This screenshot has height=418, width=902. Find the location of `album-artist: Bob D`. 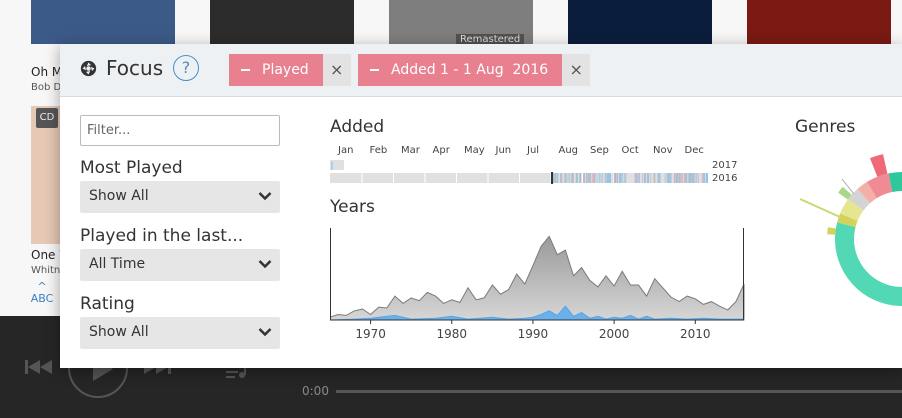

album-artist: Bob D is located at coordinates (46, 87).